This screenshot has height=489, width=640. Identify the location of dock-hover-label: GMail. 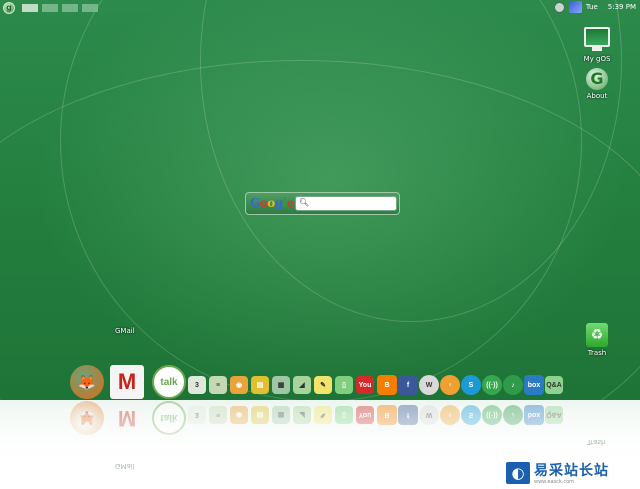
(125, 331).